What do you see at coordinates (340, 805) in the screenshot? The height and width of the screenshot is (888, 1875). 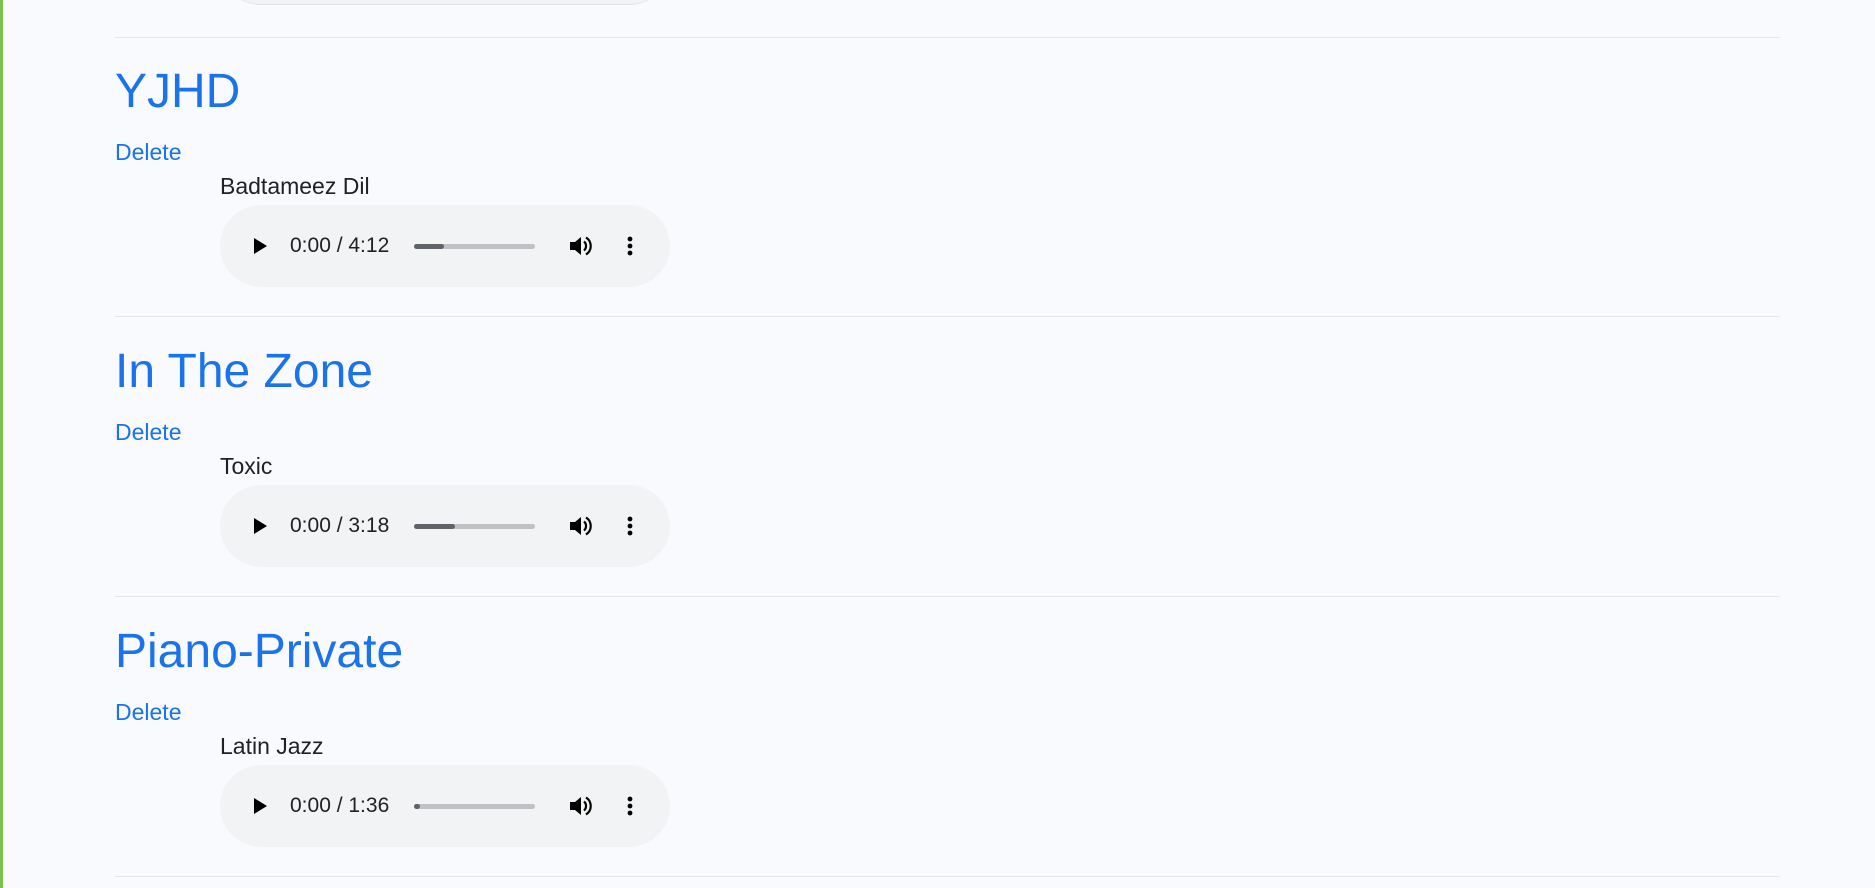 I see `time-display: 0:00 / 1:36` at bounding box center [340, 805].